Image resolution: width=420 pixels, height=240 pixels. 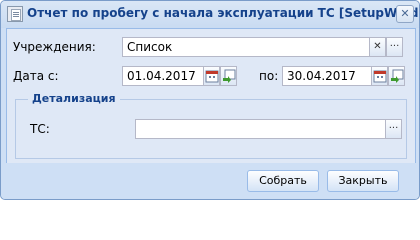 What do you see at coordinates (327, 76) in the screenshot?
I see `date-to-field: 30.04.2017` at bounding box center [327, 76].